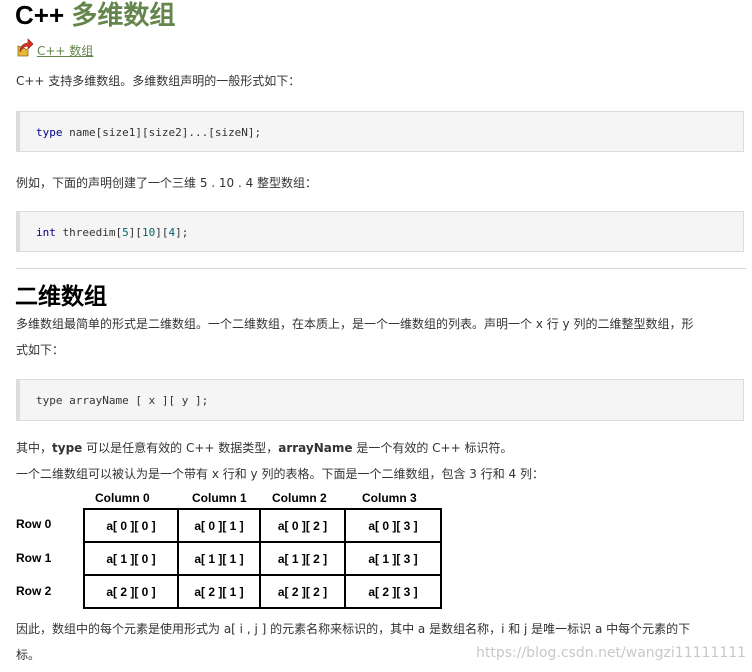 Image resolution: width=752 pixels, height=672 pixels. I want to click on row-header: Row 1, so click(34, 558).